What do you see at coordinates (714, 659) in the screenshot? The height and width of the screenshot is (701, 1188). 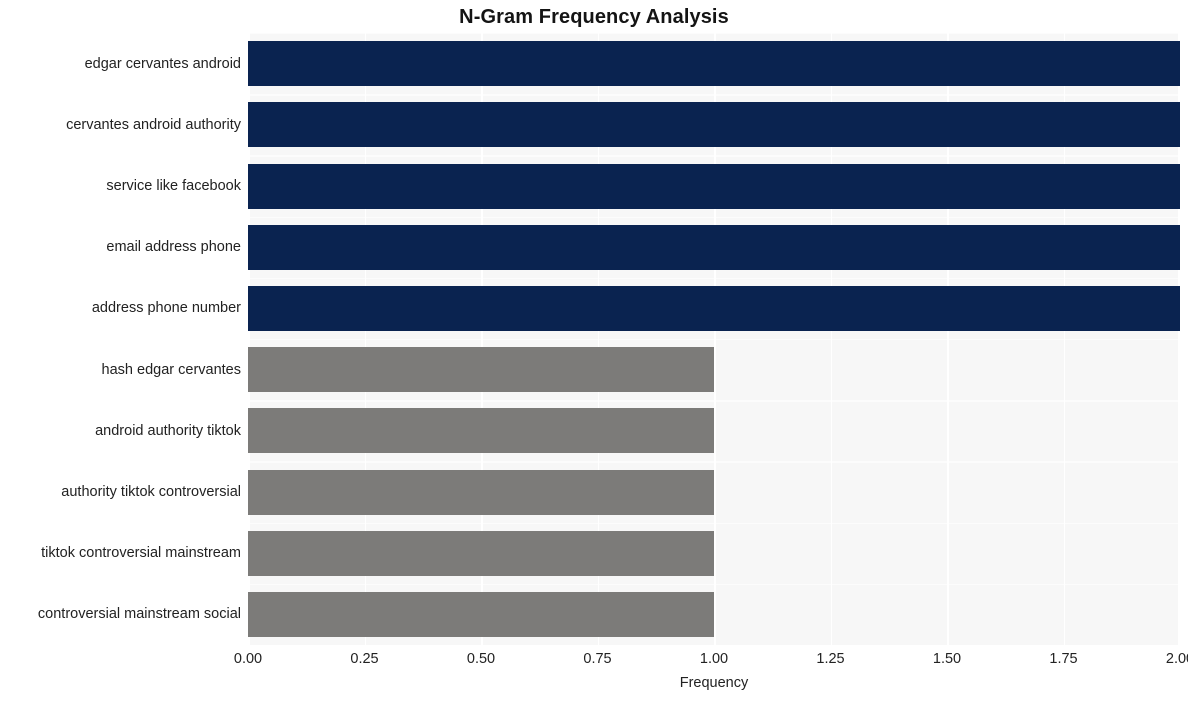 I see `x-axis-tick-label: 1.00` at bounding box center [714, 659].